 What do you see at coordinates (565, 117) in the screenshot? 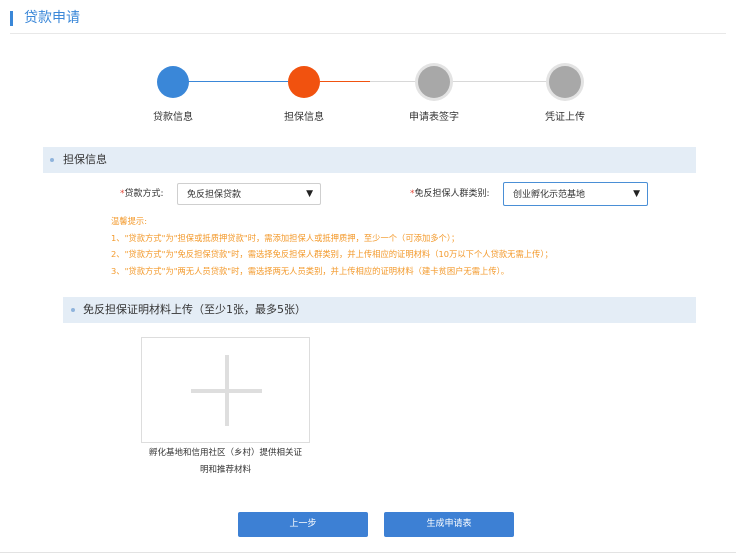
I see `step-4-label: 凭证上传` at bounding box center [565, 117].